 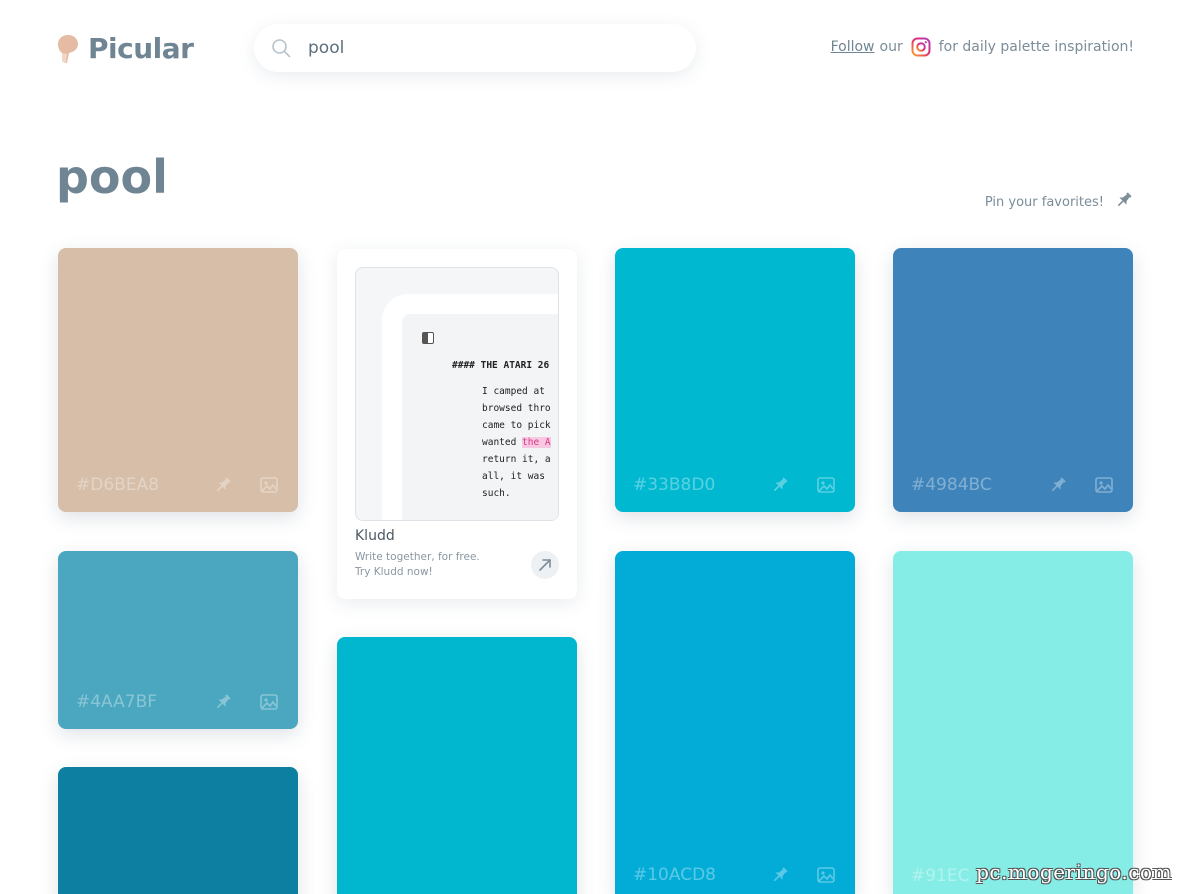 I want to click on card-footer: #4AA7BF, so click(x=178, y=702).